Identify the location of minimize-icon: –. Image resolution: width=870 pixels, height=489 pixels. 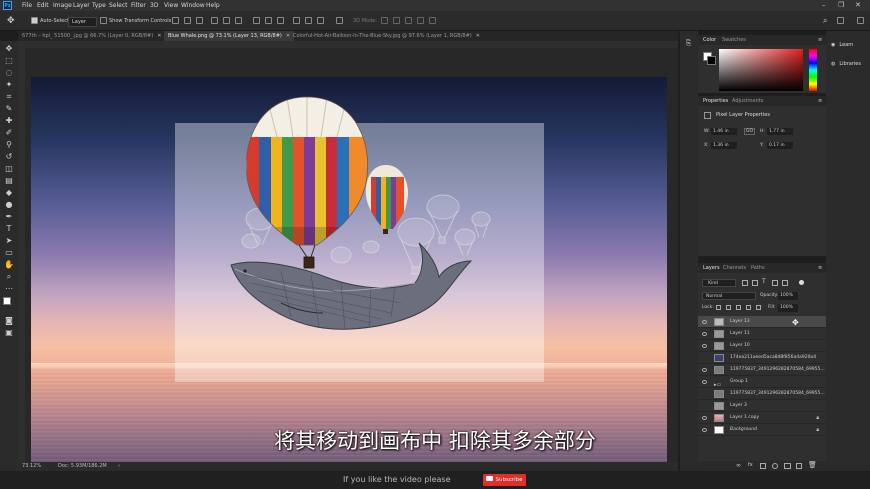
(824, 5).